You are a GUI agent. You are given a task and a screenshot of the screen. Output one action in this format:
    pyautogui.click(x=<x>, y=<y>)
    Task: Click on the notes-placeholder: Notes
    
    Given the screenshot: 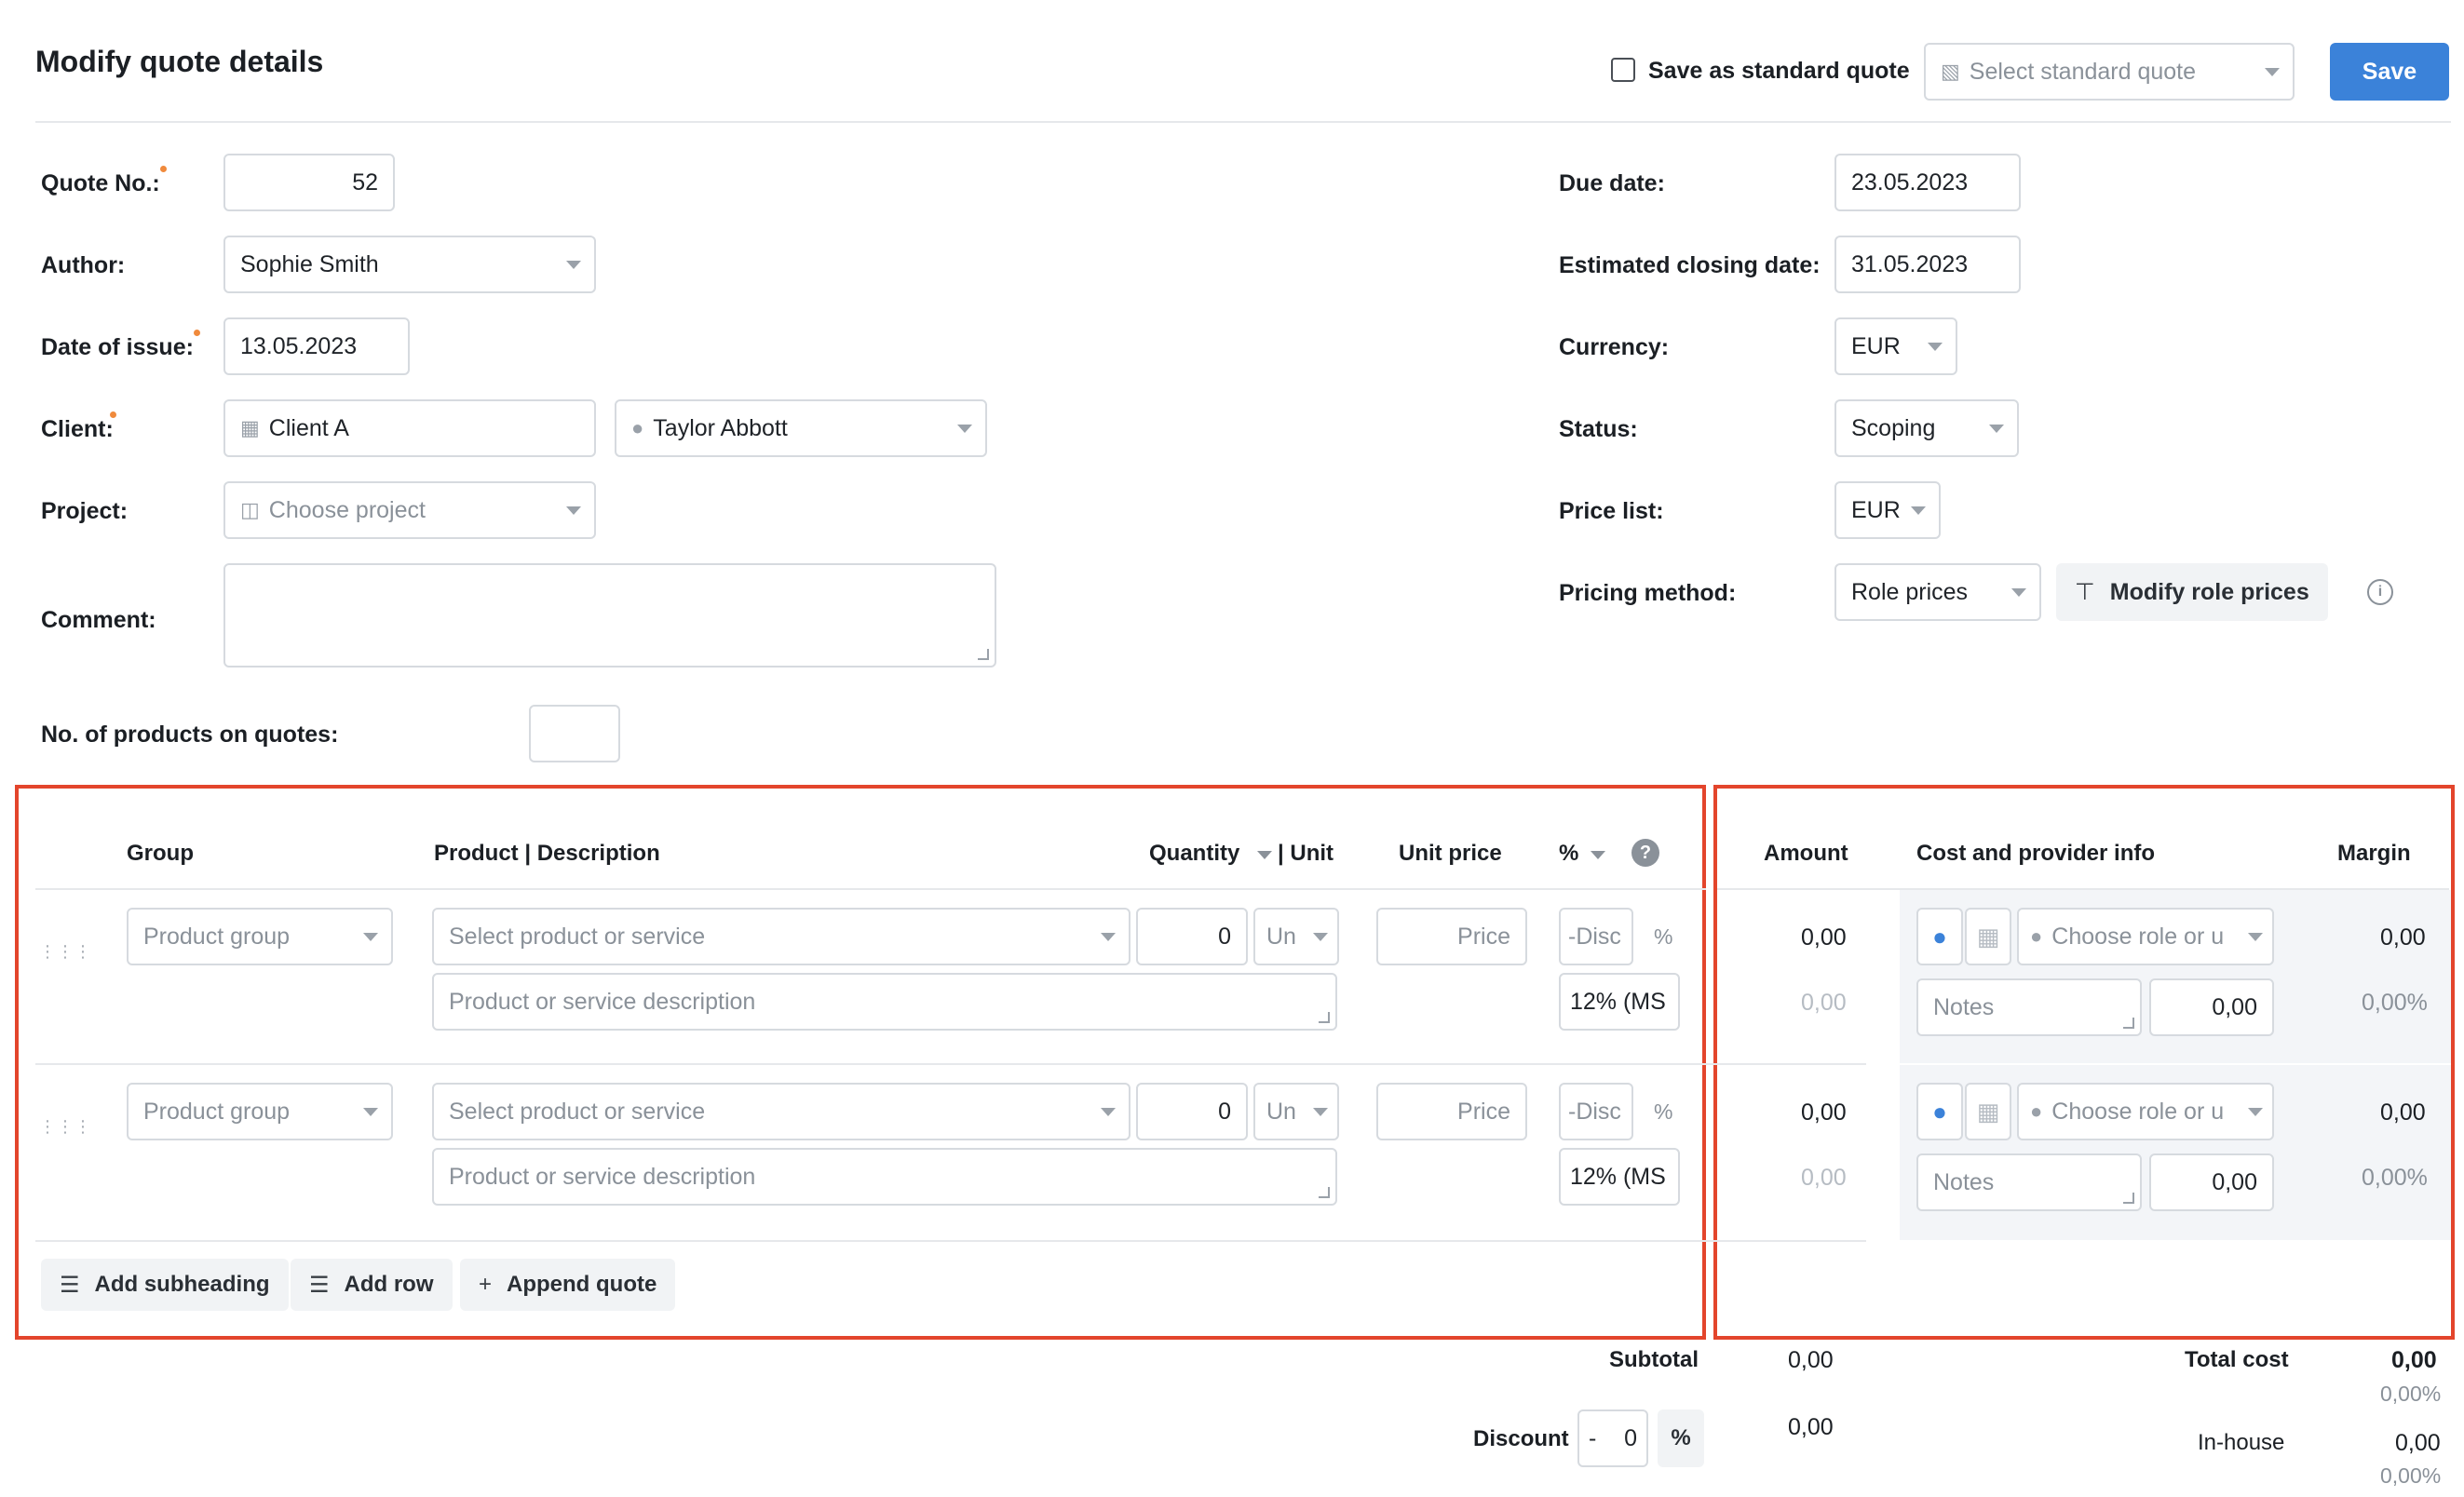 What is the action you would take?
    pyautogui.click(x=1964, y=1181)
    